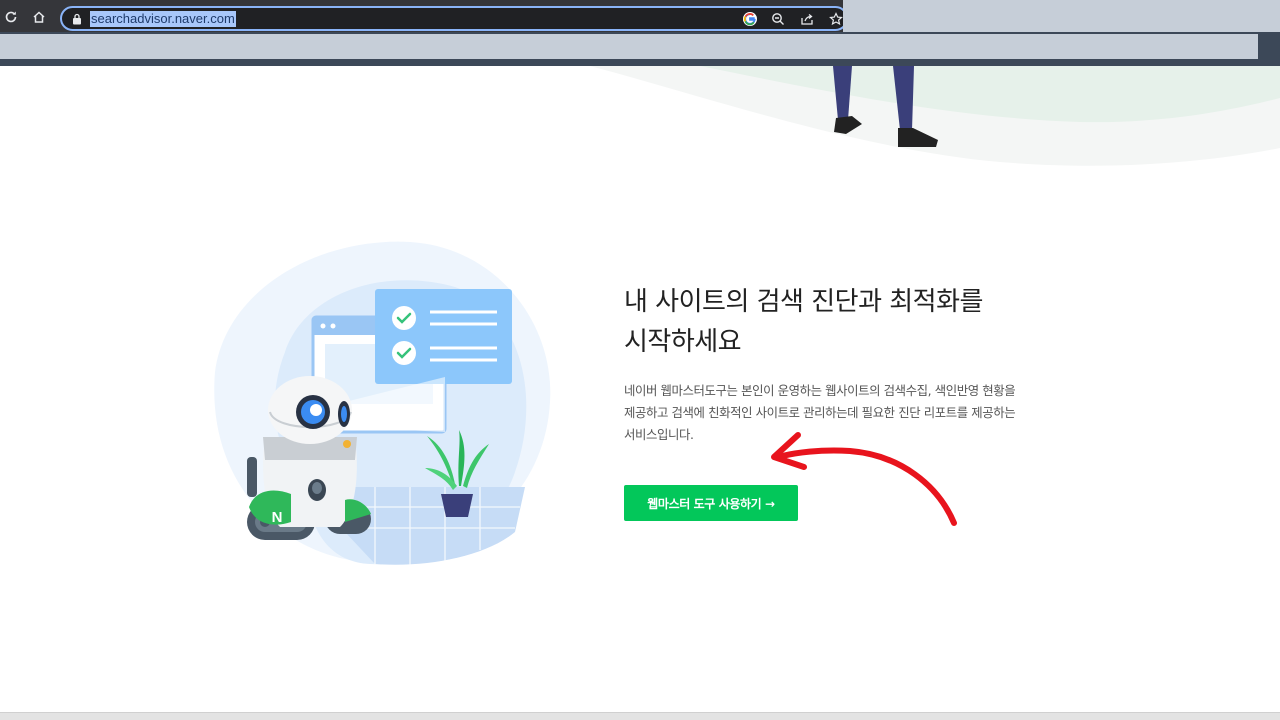  What do you see at coordinates (864, 479) in the screenshot?
I see `annotation-arrow-icon` at bounding box center [864, 479].